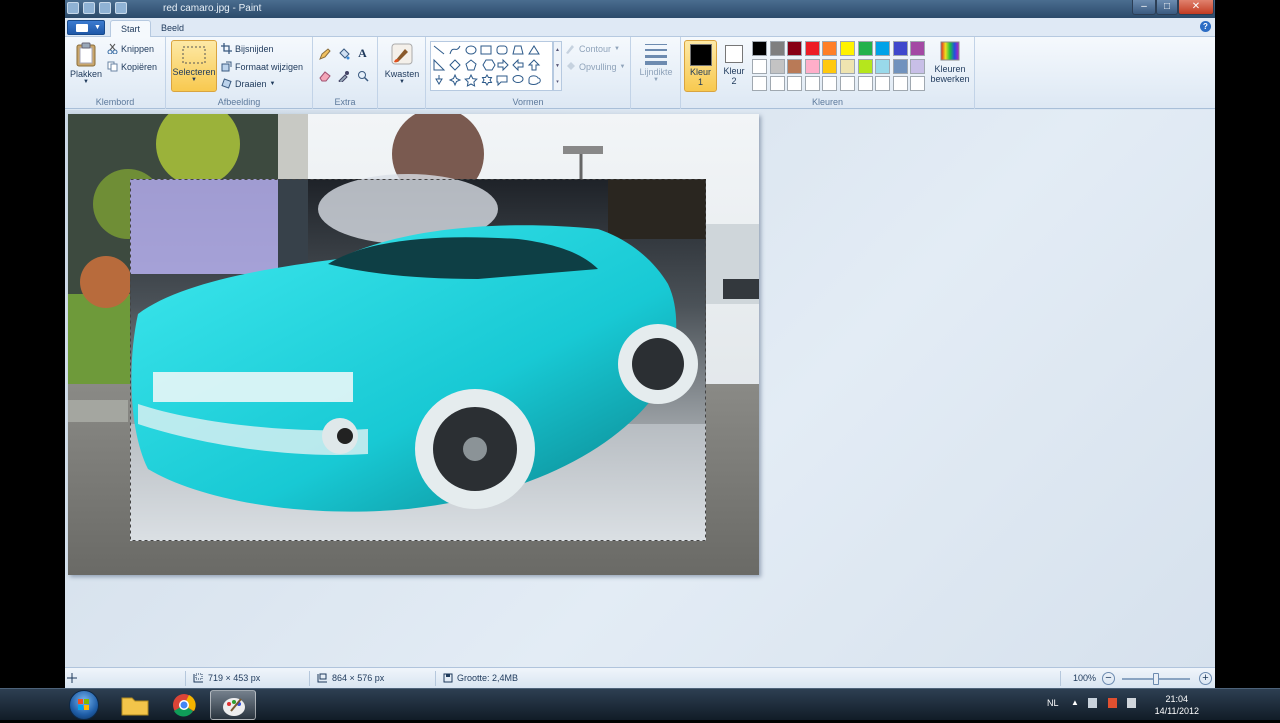 This screenshot has width=1280, height=723. Describe the element at coordinates (121, 8) in the screenshot. I see `redo-icon` at that location.